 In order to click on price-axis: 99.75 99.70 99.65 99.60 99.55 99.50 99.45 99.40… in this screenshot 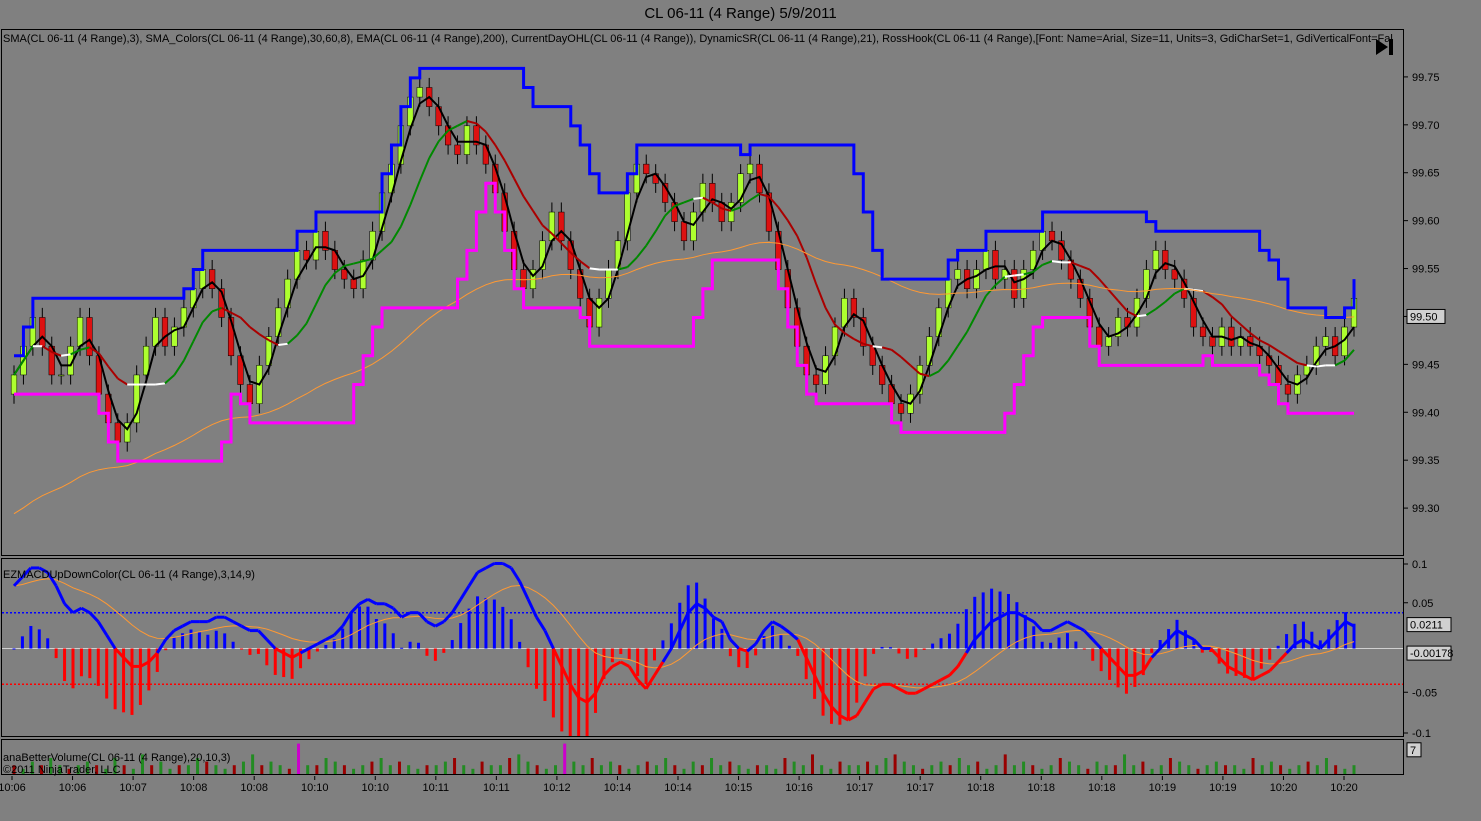, I will do `click(1442, 292)`.